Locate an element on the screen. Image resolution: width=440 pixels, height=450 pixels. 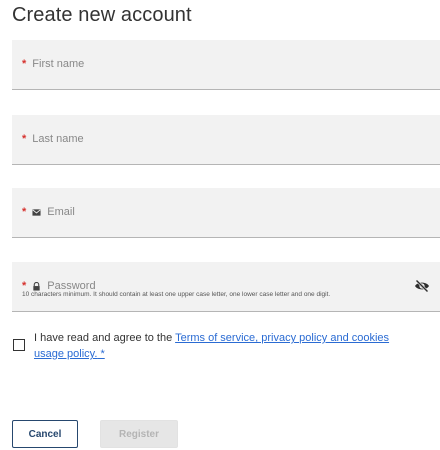
register-button: Register is located at coordinates (139, 434).